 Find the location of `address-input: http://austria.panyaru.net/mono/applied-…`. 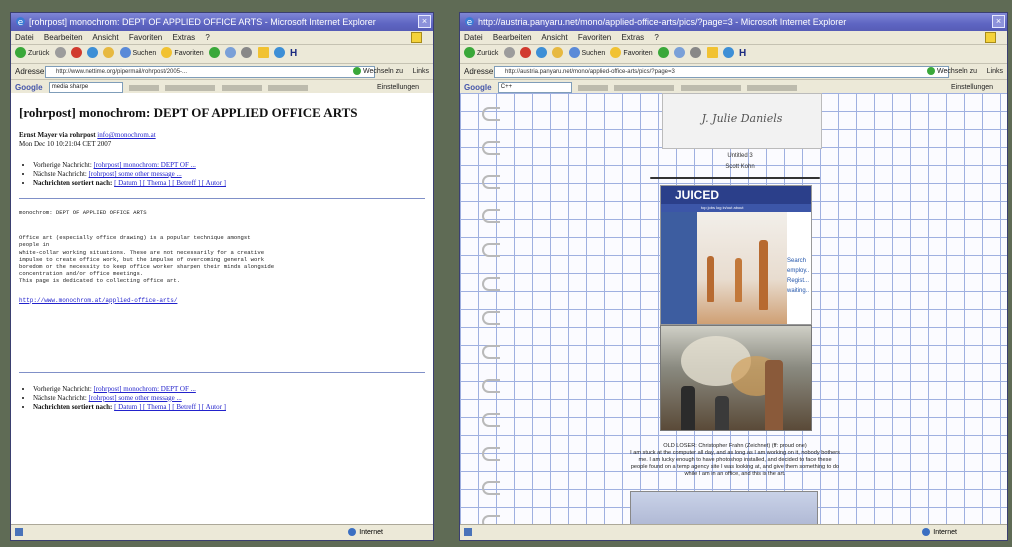

address-input: http://austria.panyaru.net/mono/applied-… is located at coordinates (721, 72).